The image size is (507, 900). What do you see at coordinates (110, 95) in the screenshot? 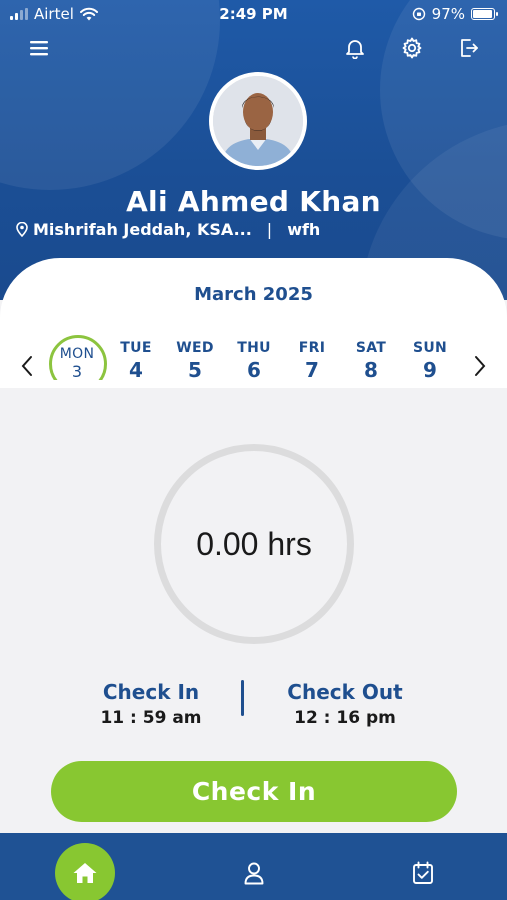
I see `decor-circle` at bounding box center [110, 95].